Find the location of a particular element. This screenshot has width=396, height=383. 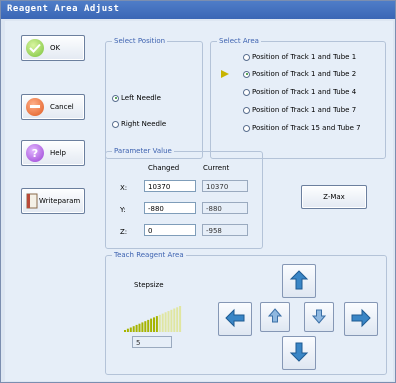

y-changed-input: -880 is located at coordinates (170, 208).